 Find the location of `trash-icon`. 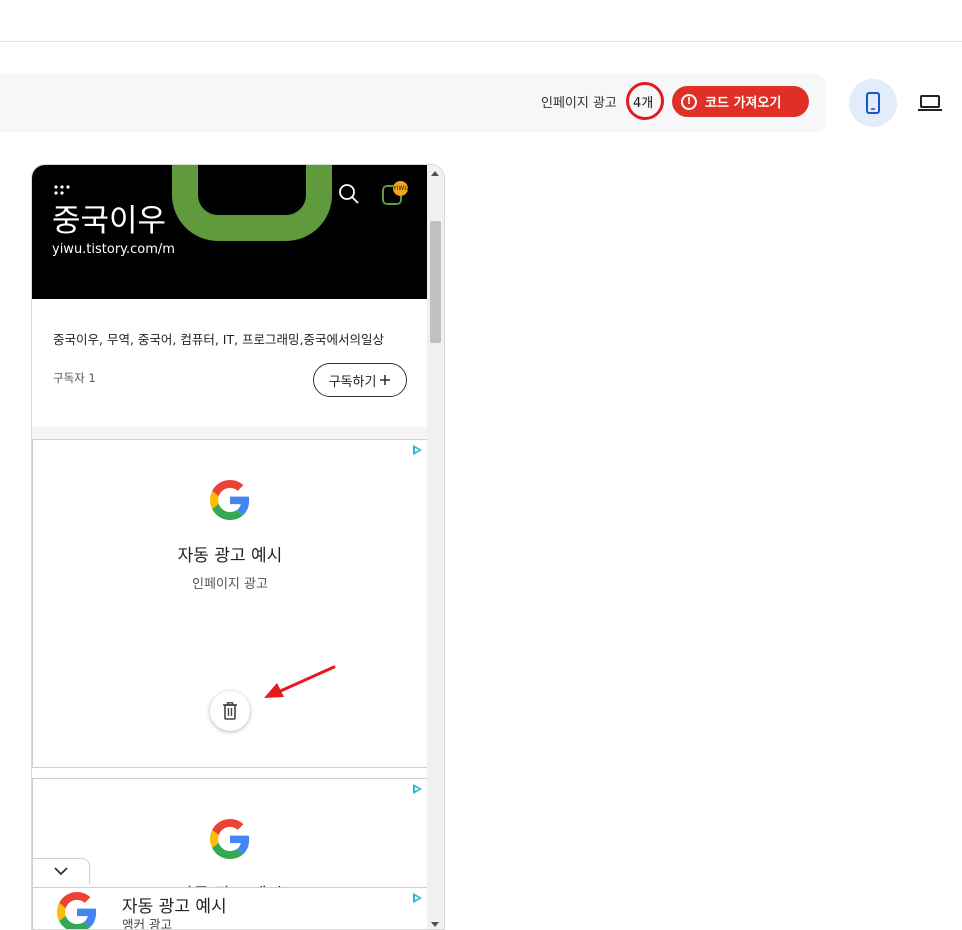

trash-icon is located at coordinates (230, 711).